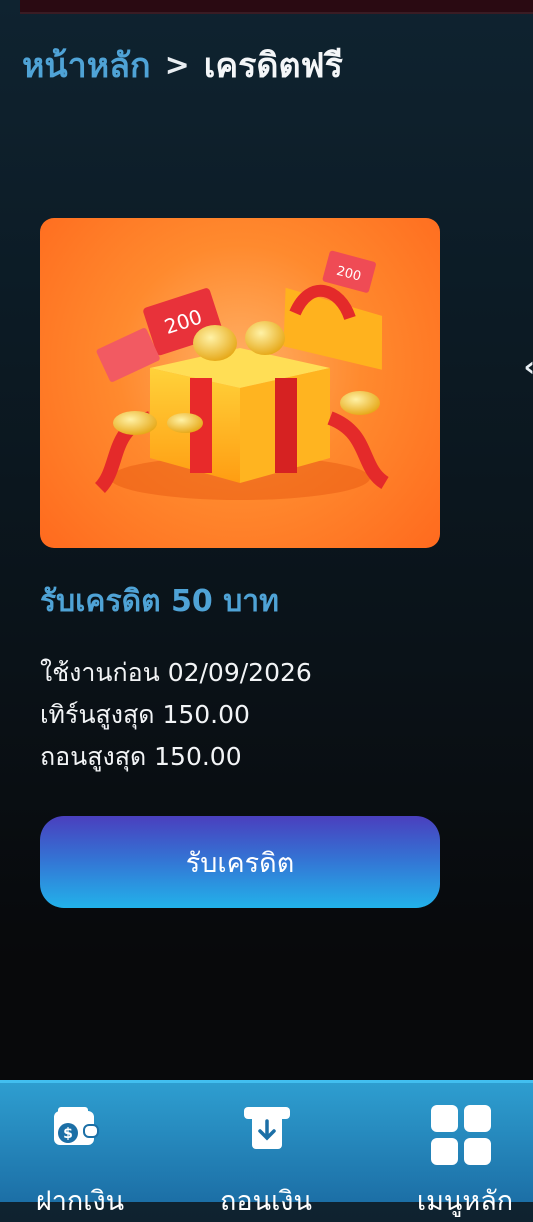 The height and width of the screenshot is (1222, 533). Describe the element at coordinates (159, 601) in the screenshot. I see `promo-title: รับเครดิต 50 บาท` at that location.